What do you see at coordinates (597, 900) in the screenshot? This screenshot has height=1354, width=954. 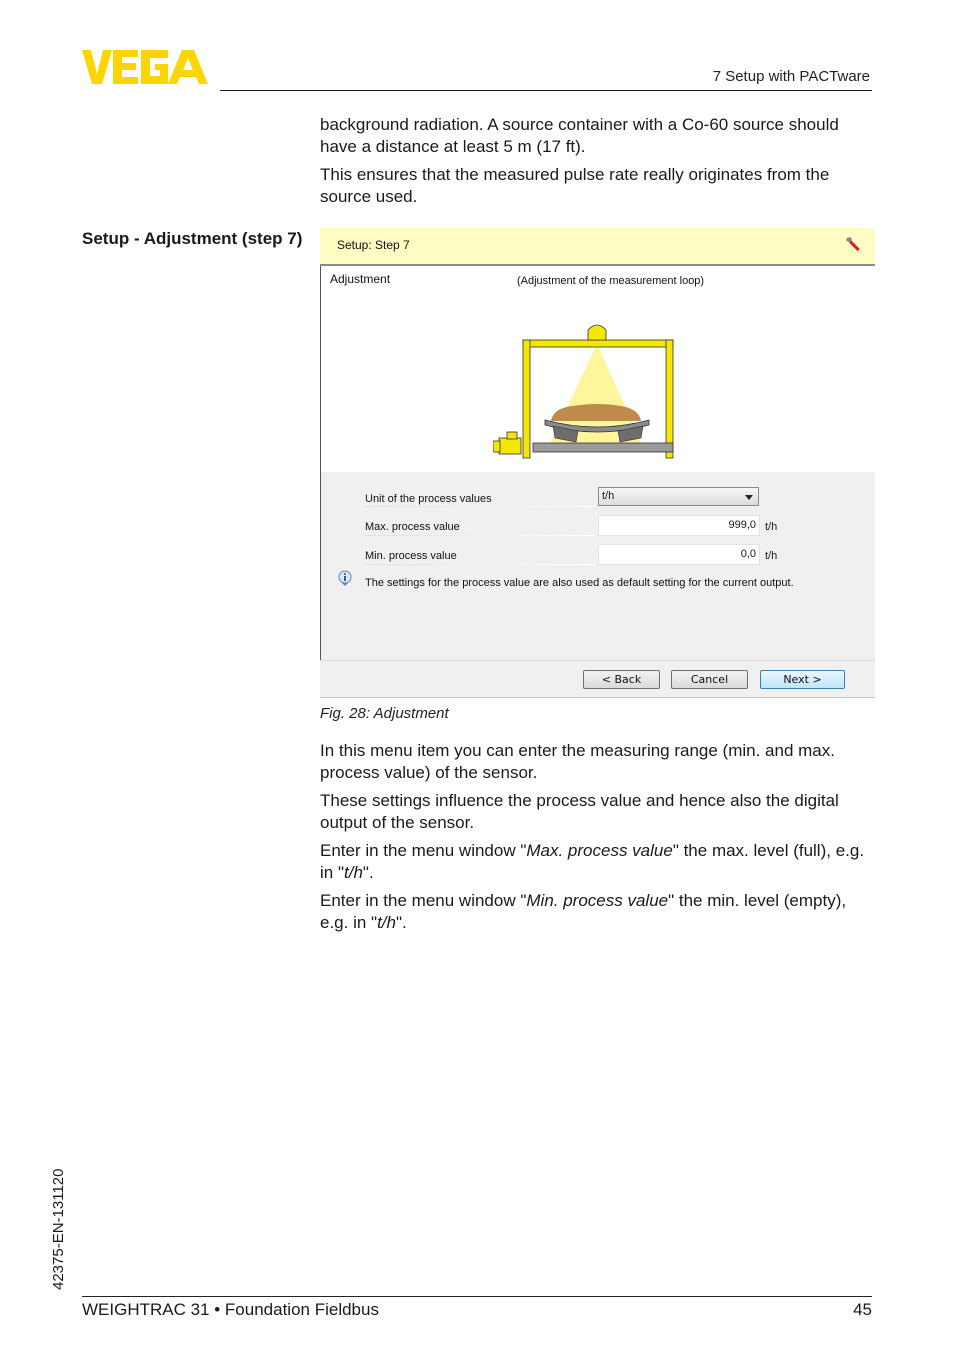 I see `emphasis: Min. process value` at bounding box center [597, 900].